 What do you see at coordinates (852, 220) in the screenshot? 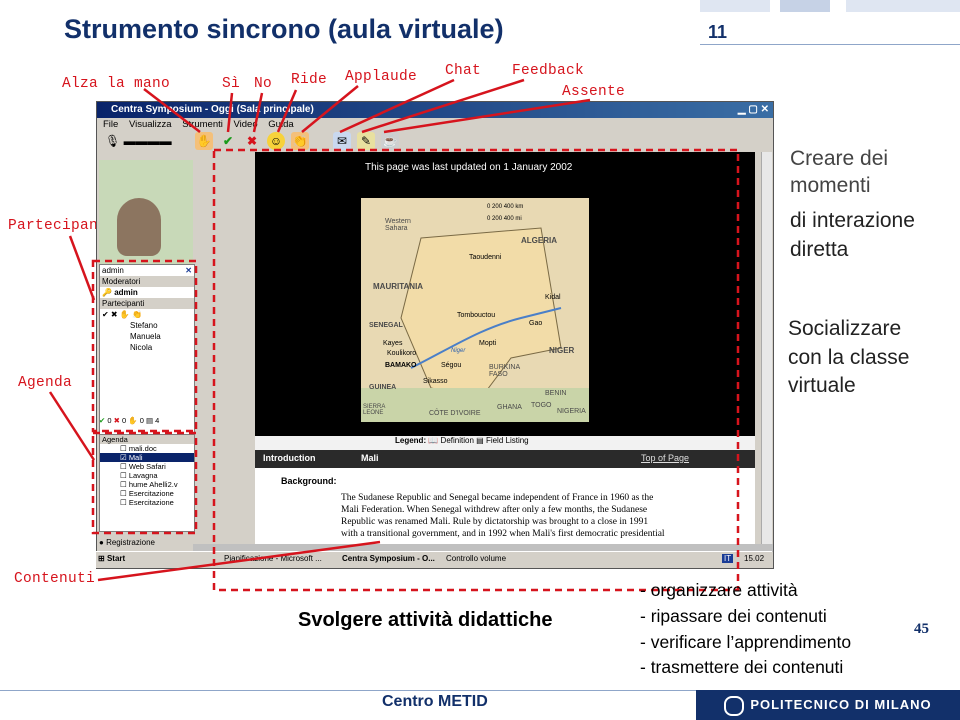
I see `right-line-2a: di interazione` at bounding box center [852, 220].